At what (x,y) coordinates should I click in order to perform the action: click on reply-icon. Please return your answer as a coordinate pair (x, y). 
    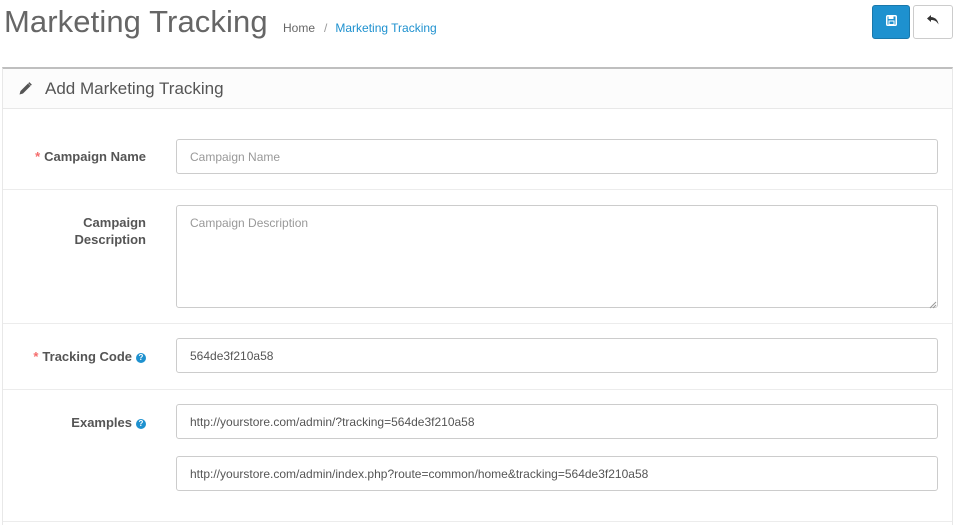
    Looking at the image, I should click on (933, 22).